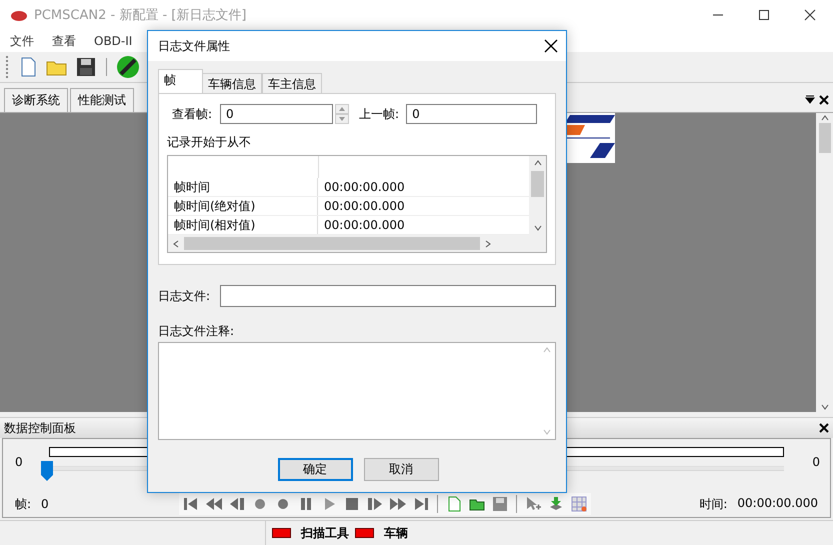 The width and height of the screenshot is (833, 545). Describe the element at coordinates (192, 114) in the screenshot. I see `field-label: 查看帧:` at that location.